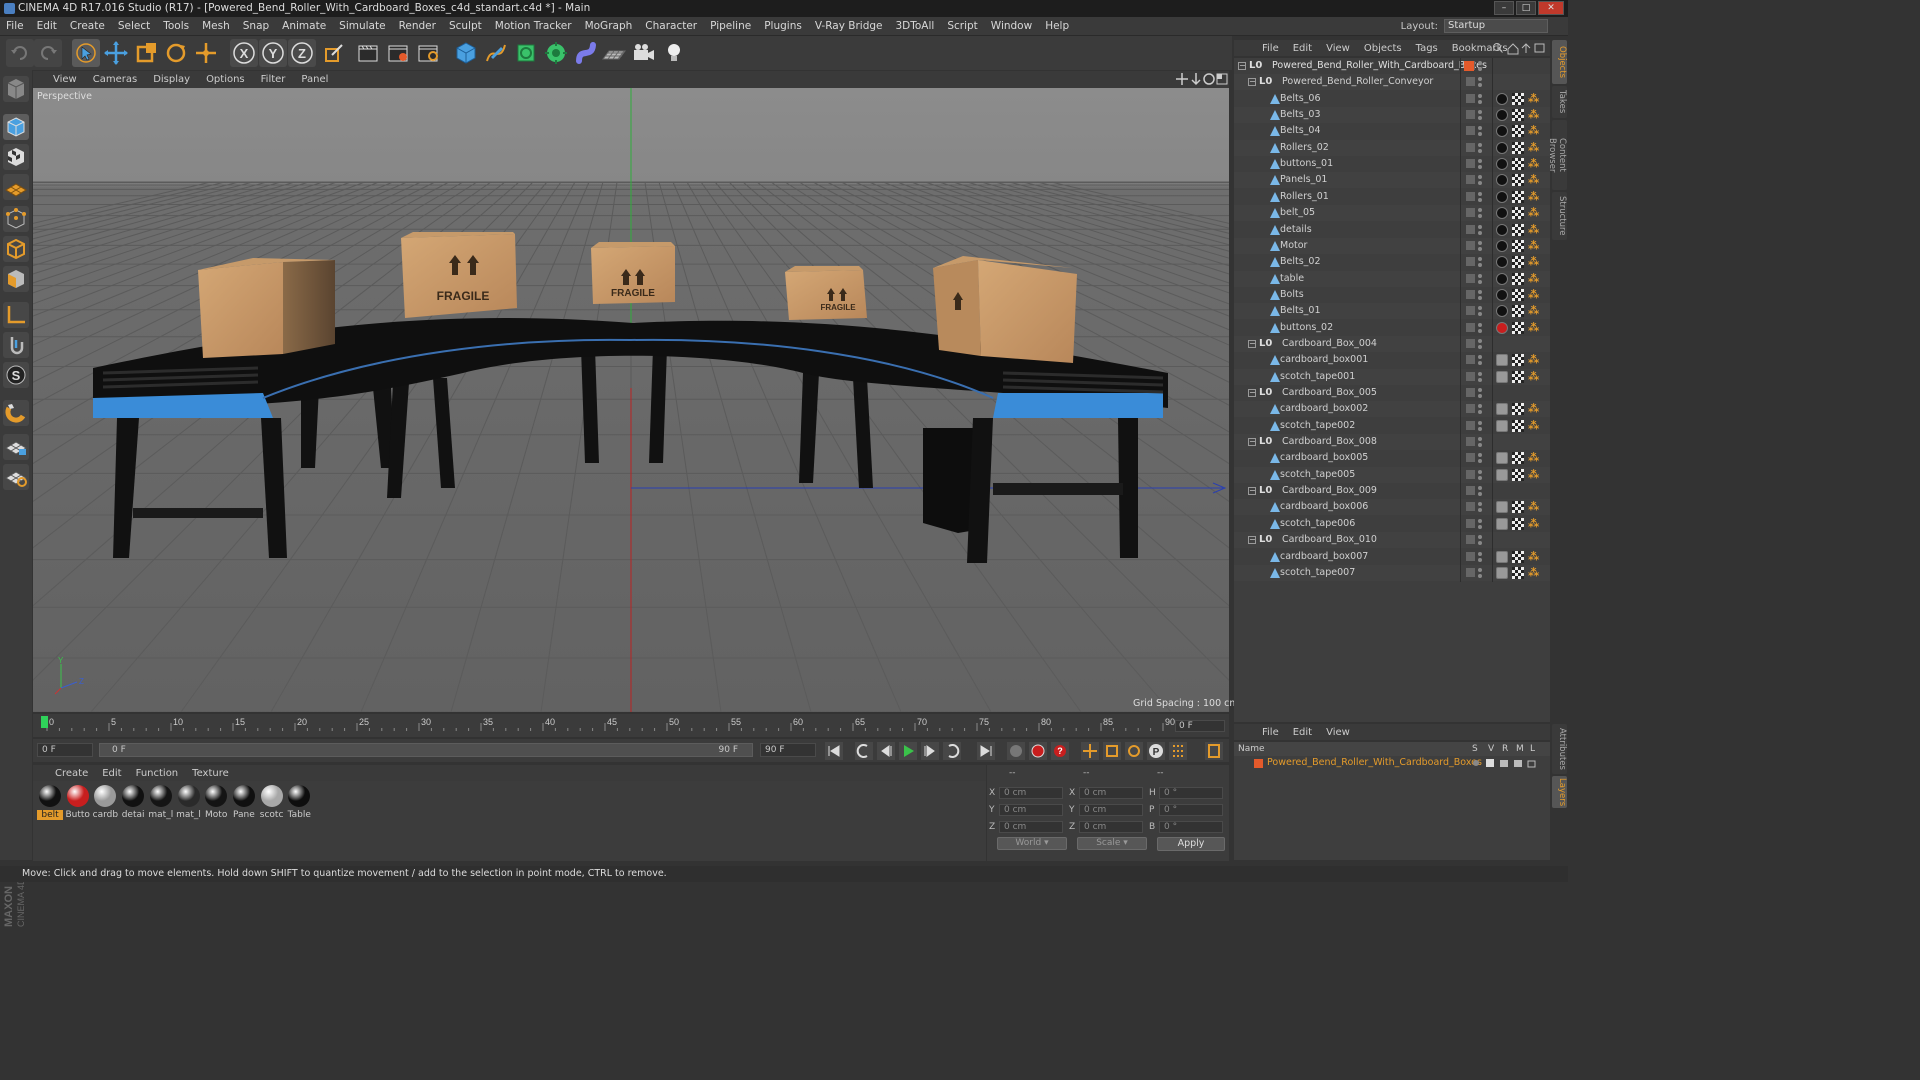  Describe the element at coordinates (834, 751) in the screenshot. I see `go-to-start-icon` at that location.